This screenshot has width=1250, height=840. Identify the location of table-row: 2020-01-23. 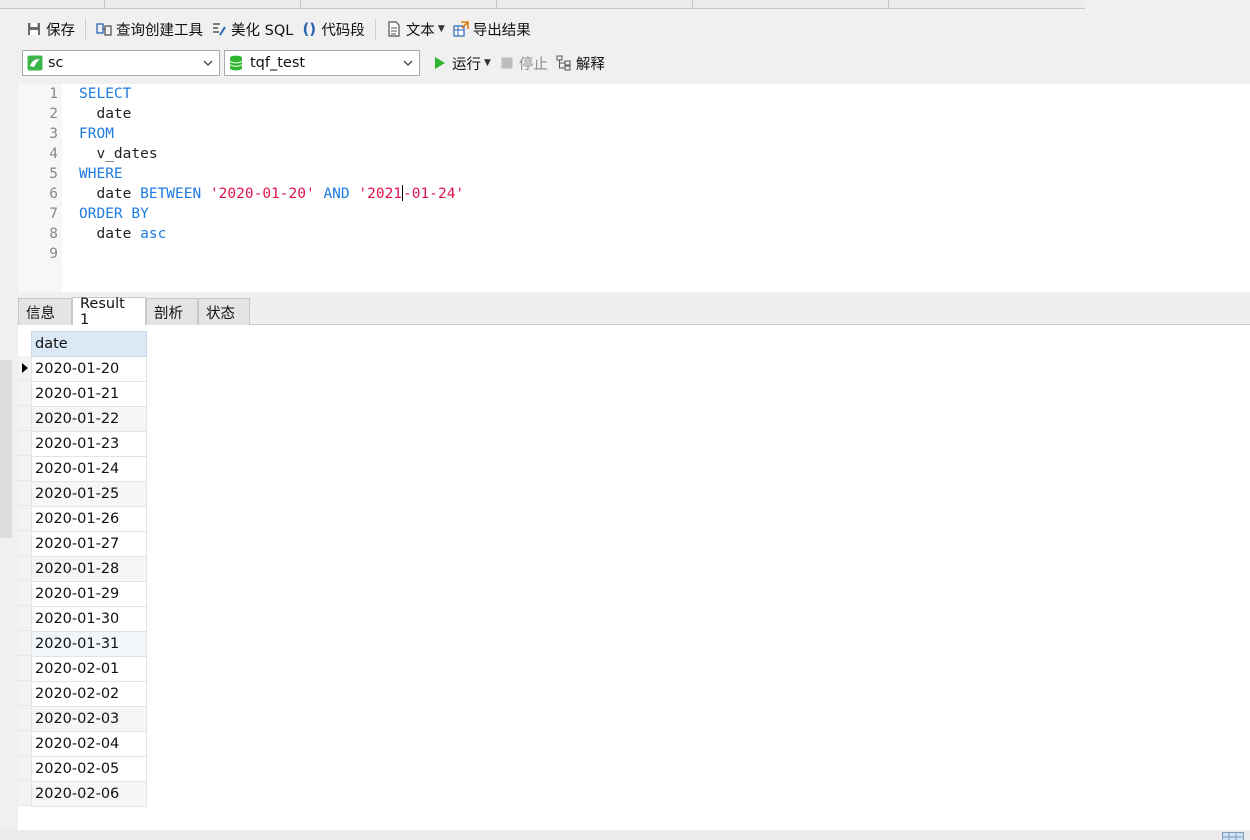
(89, 444).